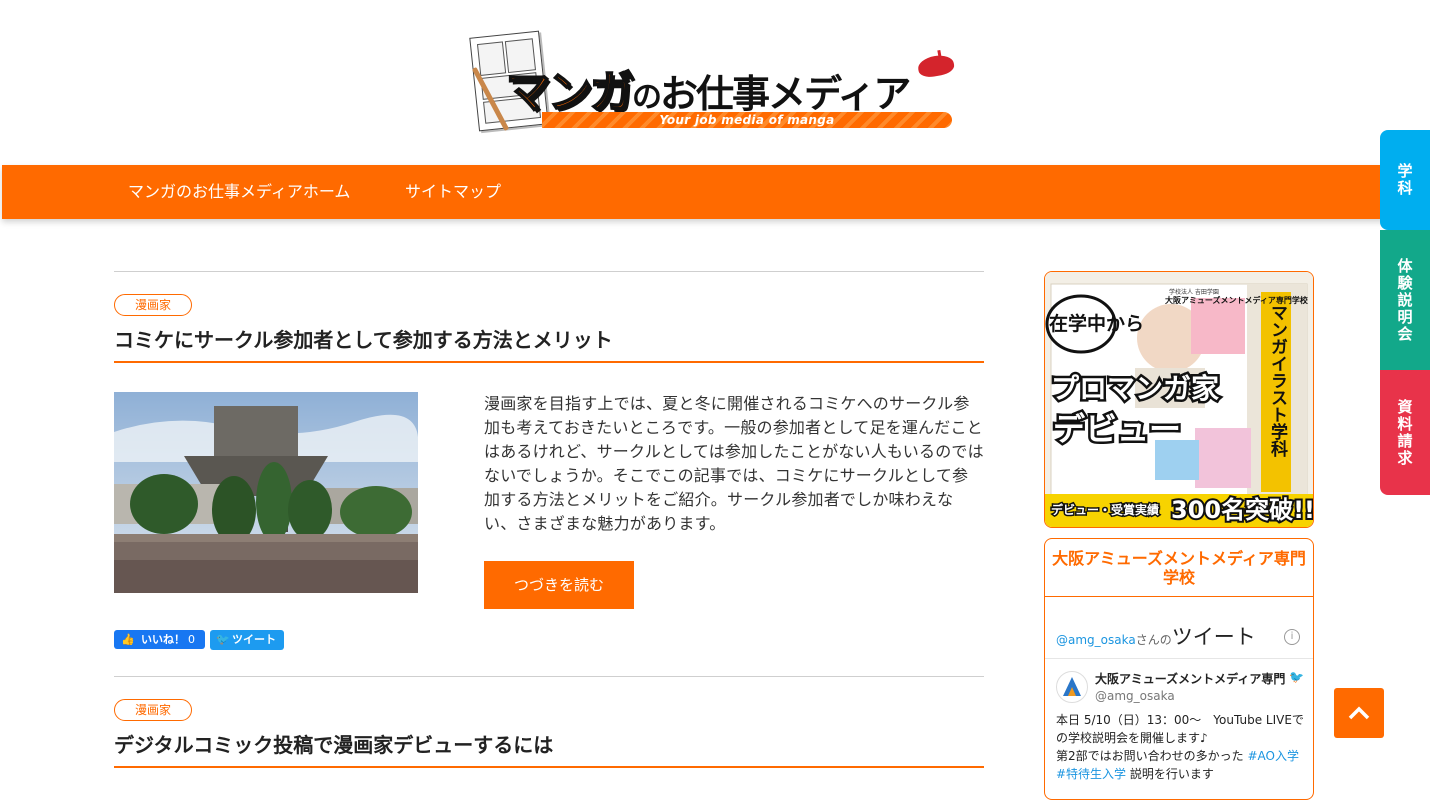  What do you see at coordinates (549, 338) in the screenshot?
I see `article-title: コミケにサークル参加者として参加する方法とメリット` at bounding box center [549, 338].